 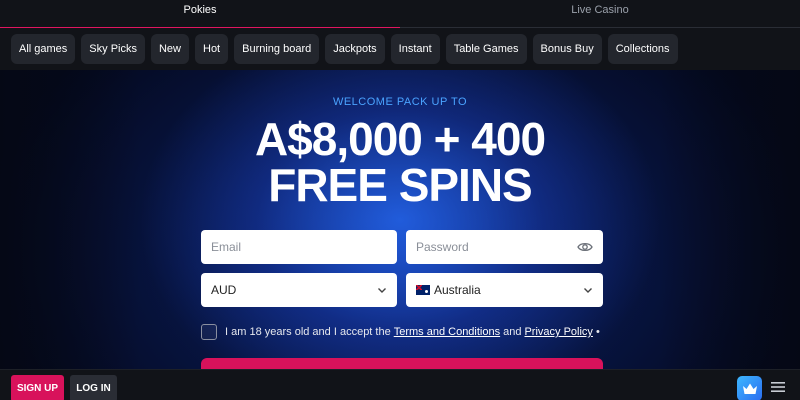 I want to click on chip-jackpots: Jackpots, so click(x=355, y=49).